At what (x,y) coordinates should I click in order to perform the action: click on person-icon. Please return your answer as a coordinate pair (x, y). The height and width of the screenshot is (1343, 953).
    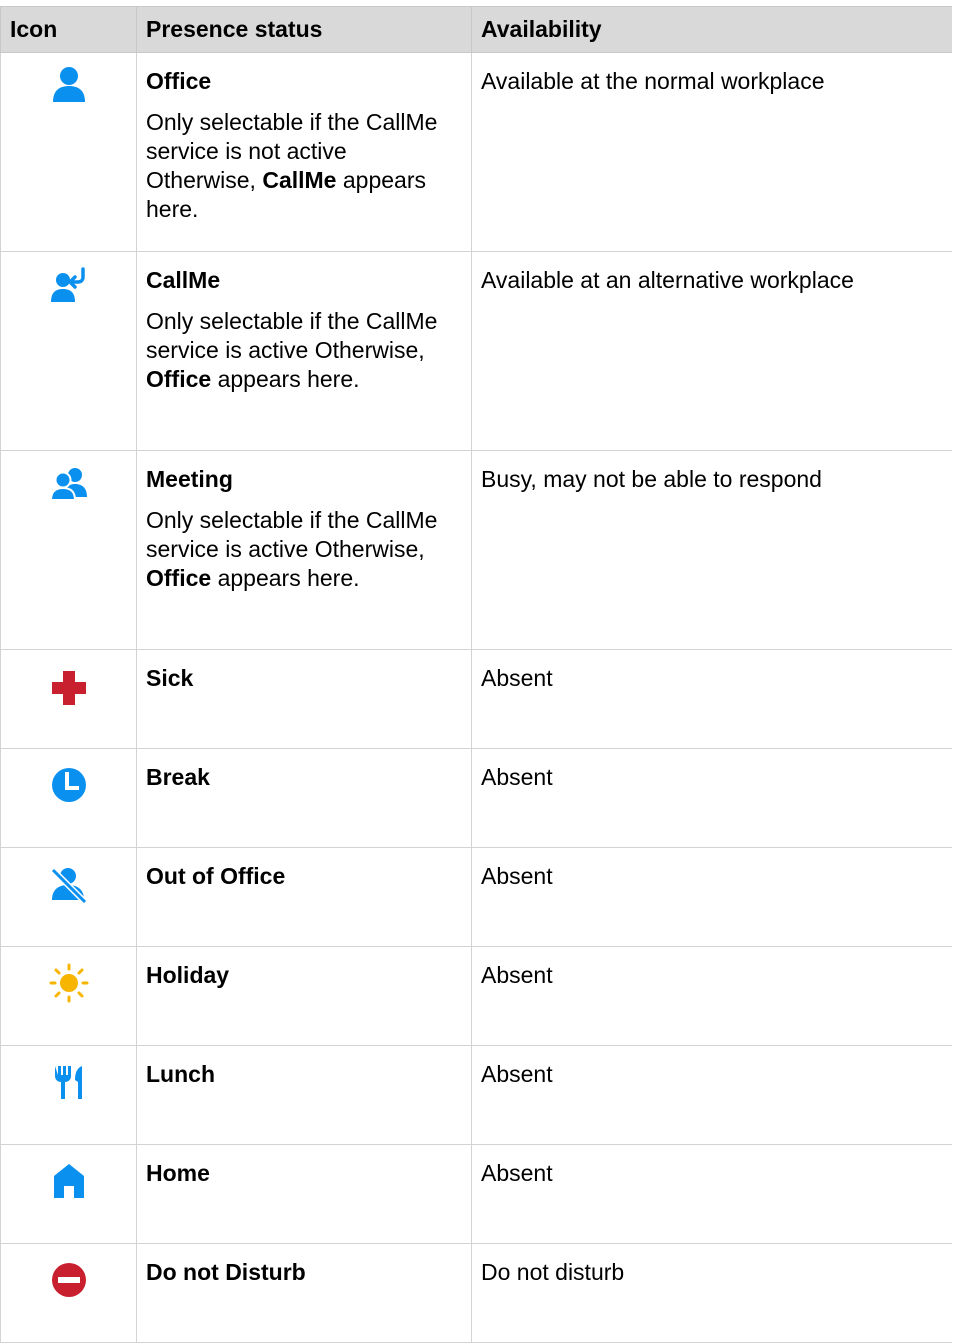
    Looking at the image, I should click on (69, 85).